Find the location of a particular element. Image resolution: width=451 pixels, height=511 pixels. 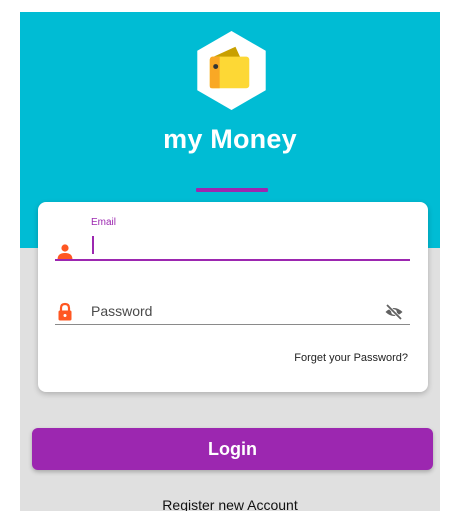

tab-indicator is located at coordinates (232, 190).